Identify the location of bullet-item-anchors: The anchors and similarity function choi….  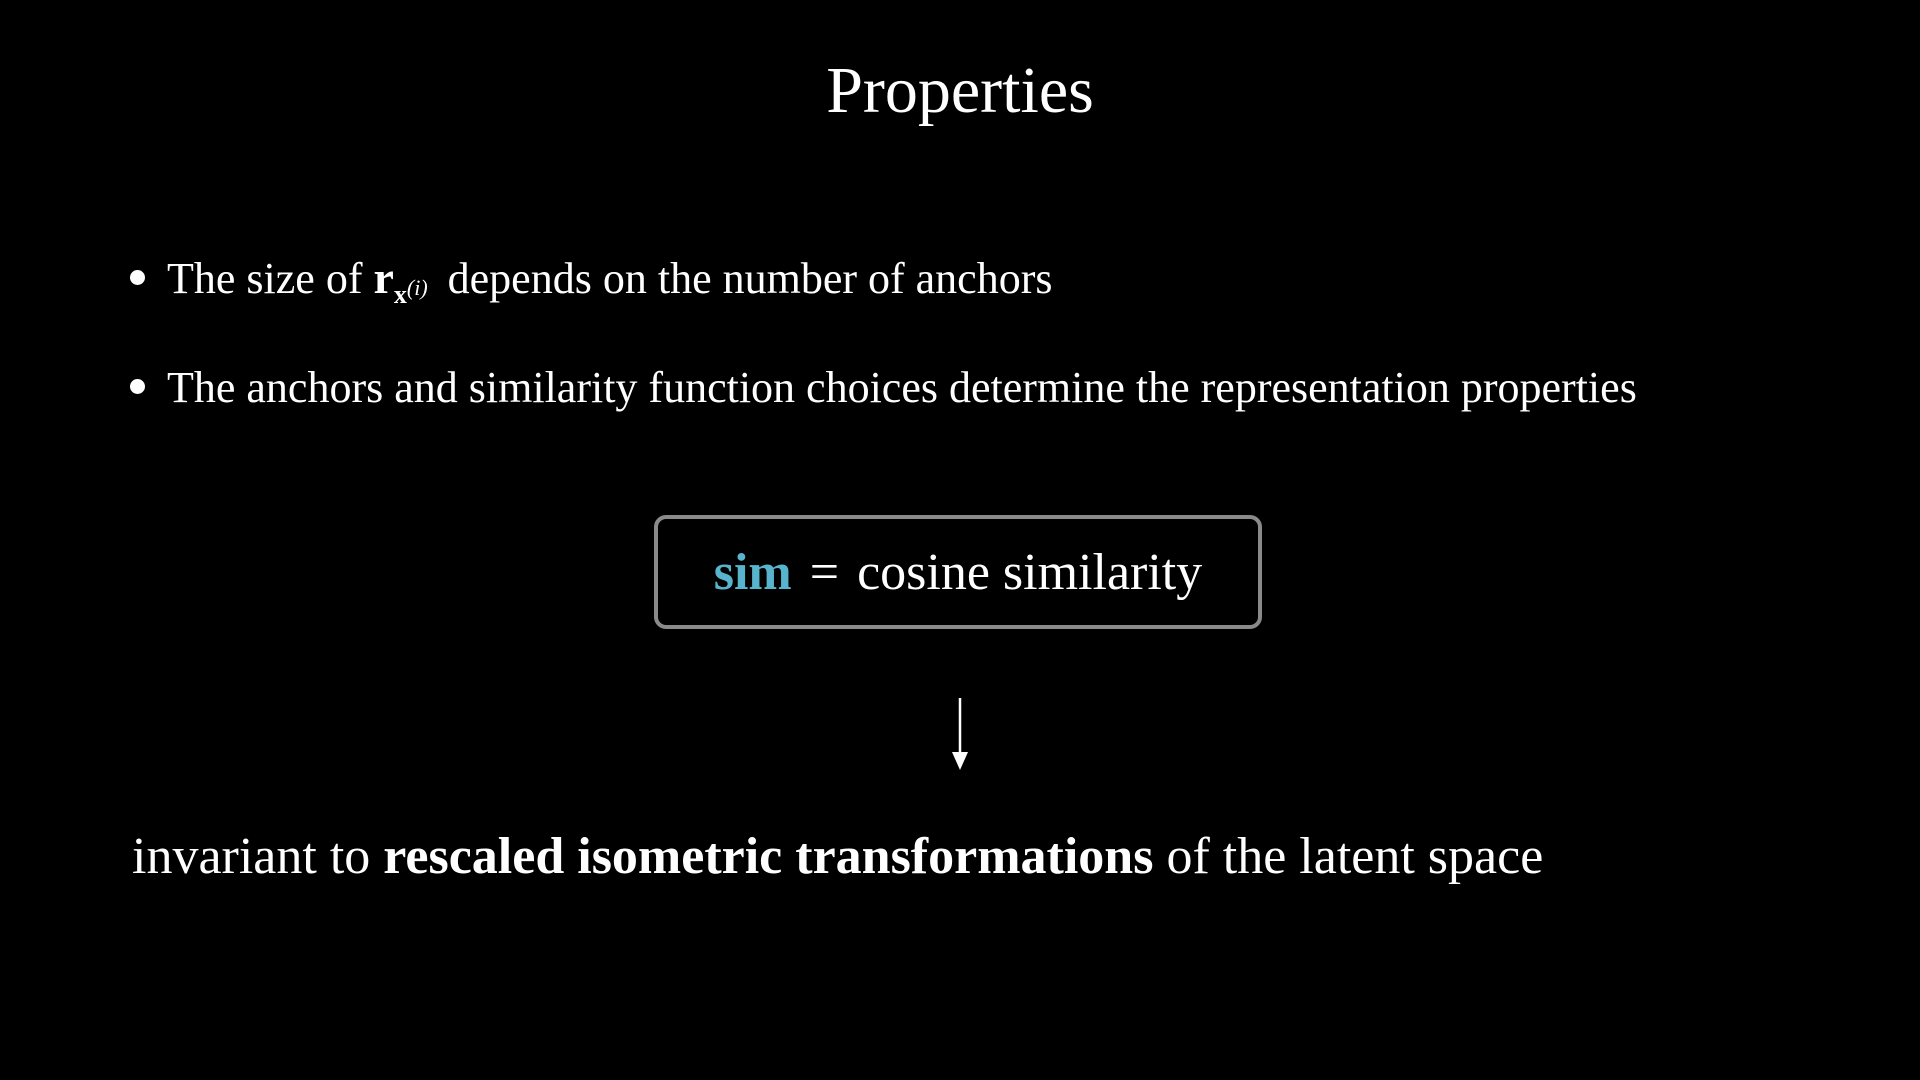
(883, 388).